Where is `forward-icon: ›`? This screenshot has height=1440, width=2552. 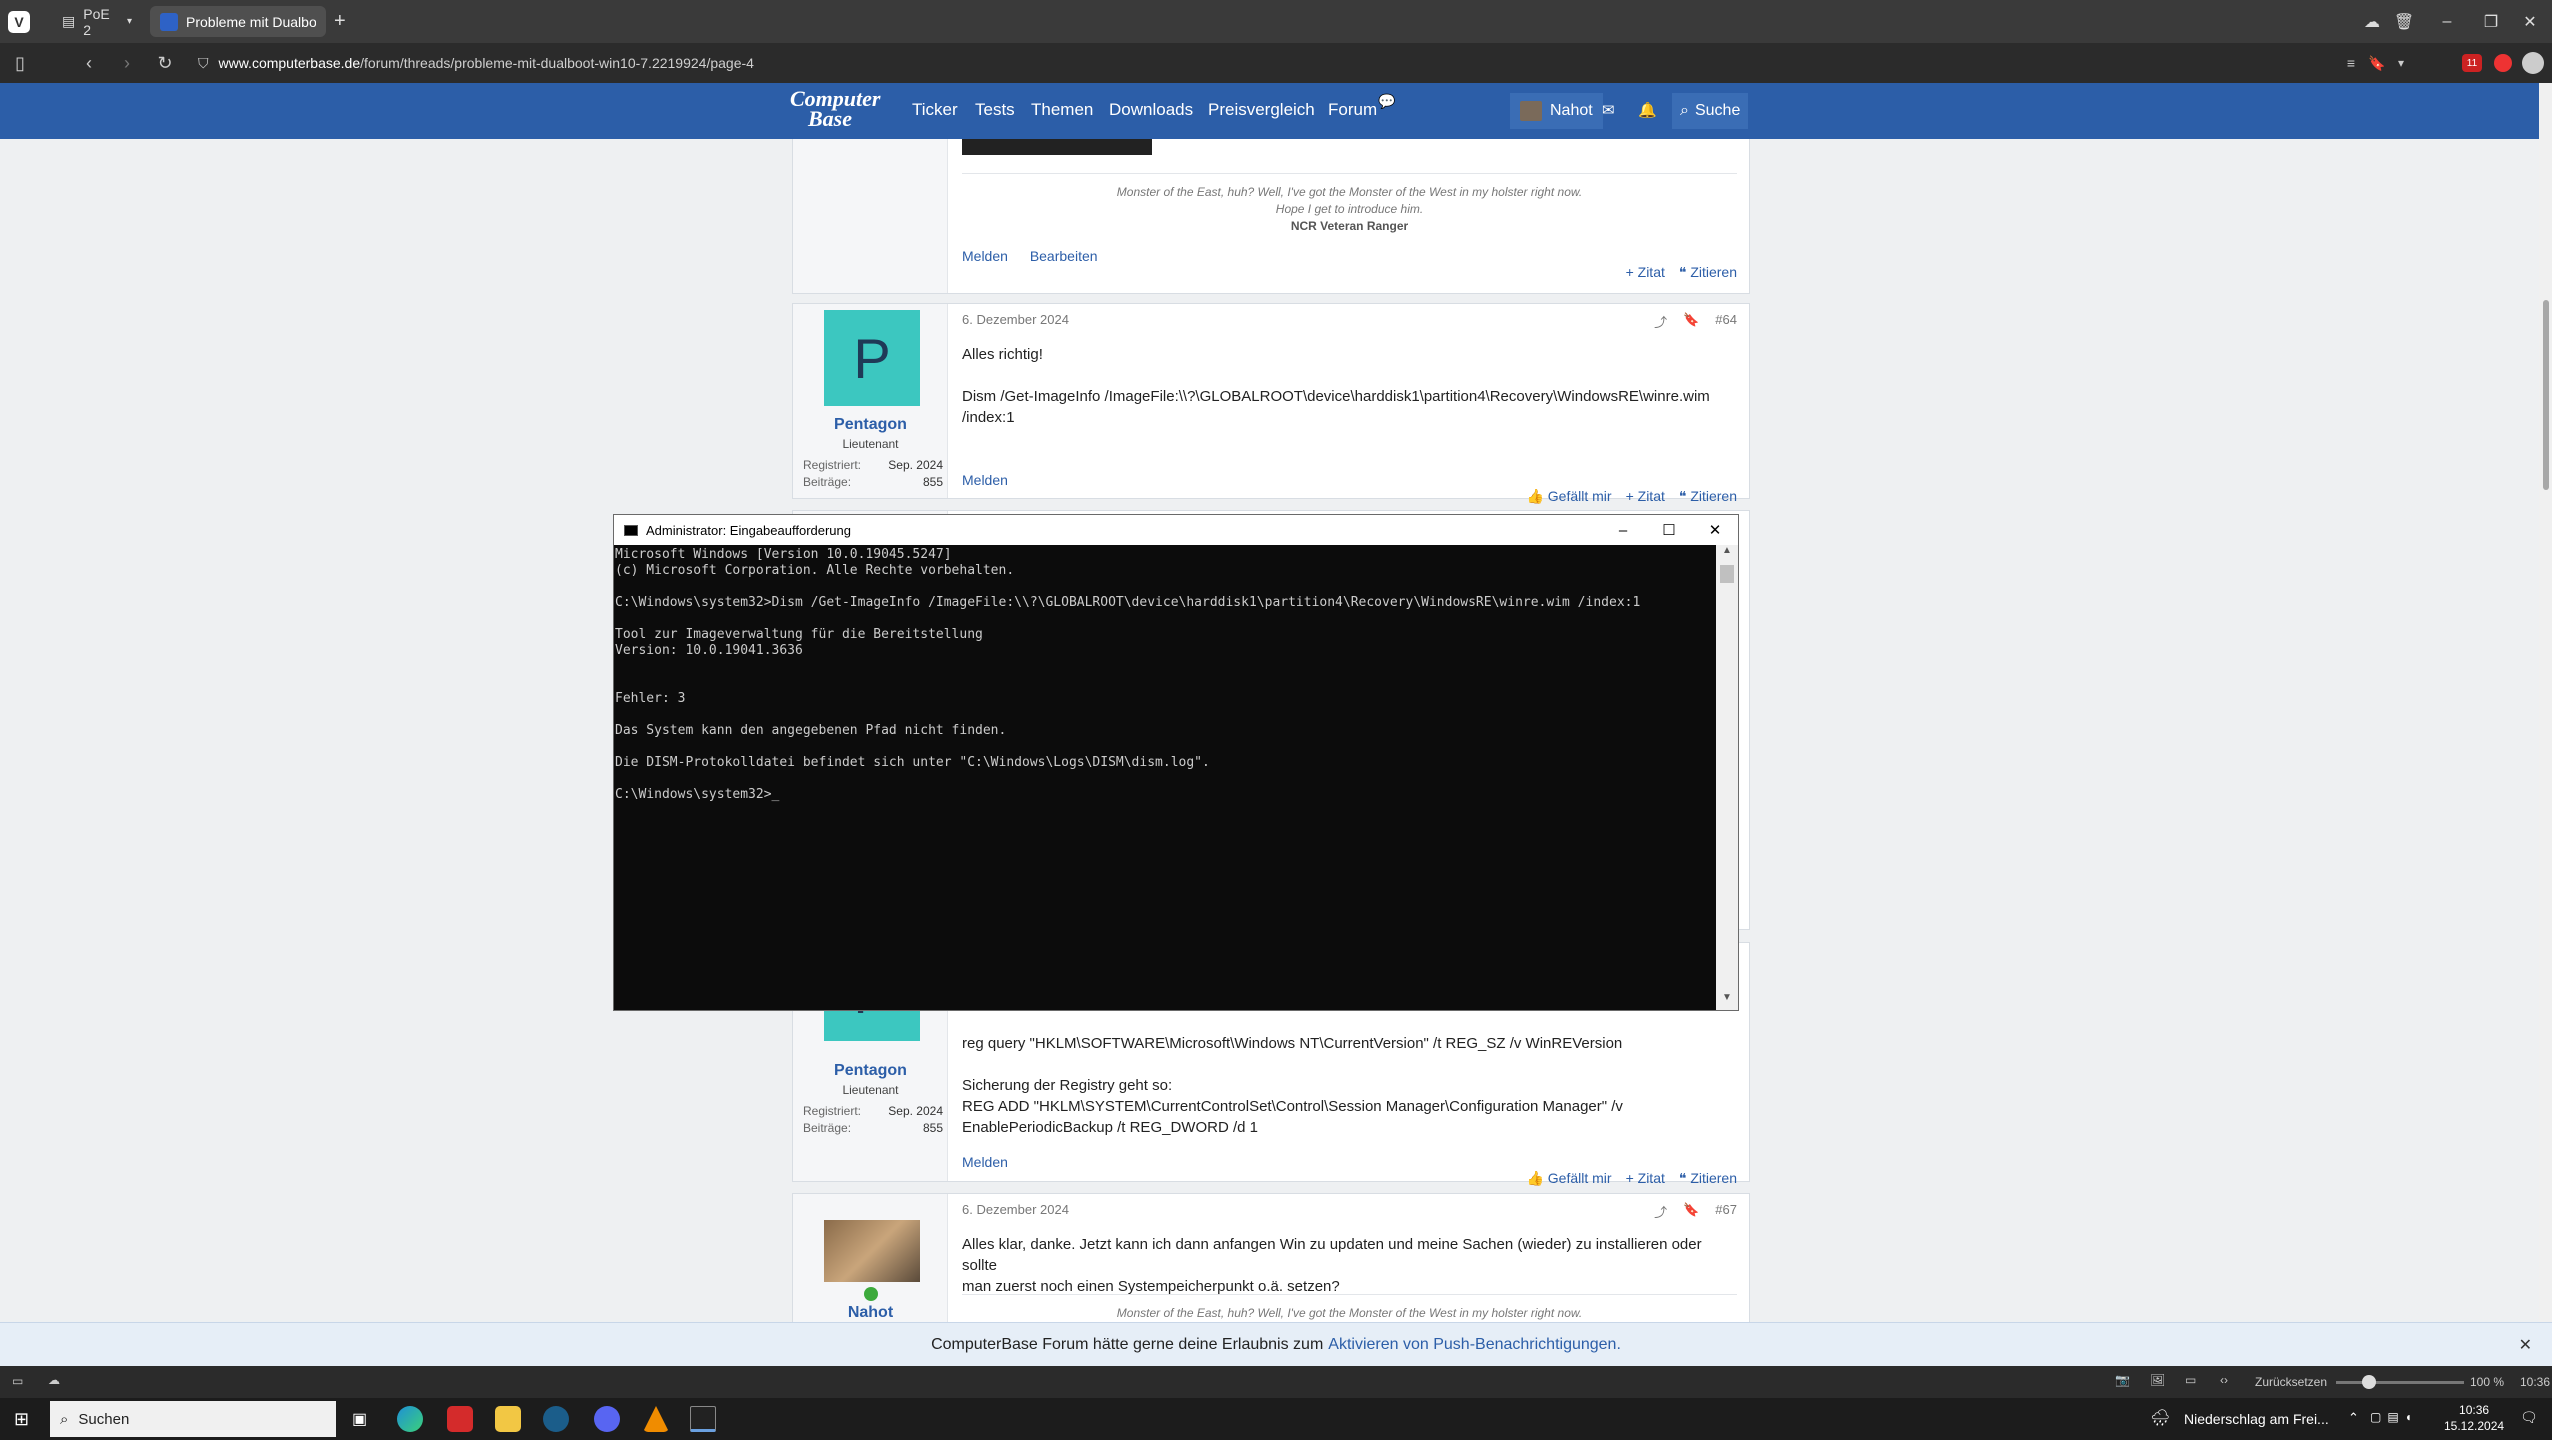 forward-icon: › is located at coordinates (127, 63).